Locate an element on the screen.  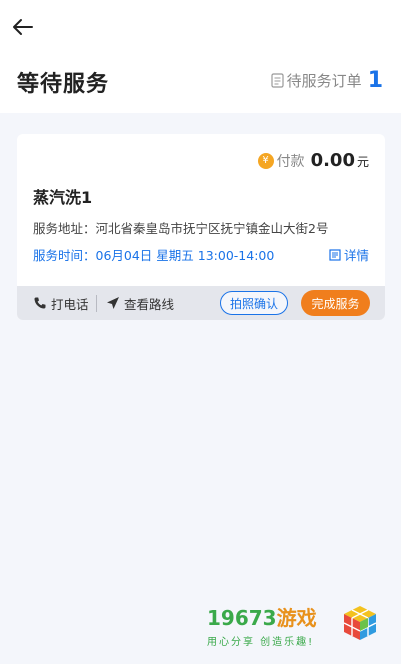
route-button: 查看路线 is located at coordinates (140, 303).